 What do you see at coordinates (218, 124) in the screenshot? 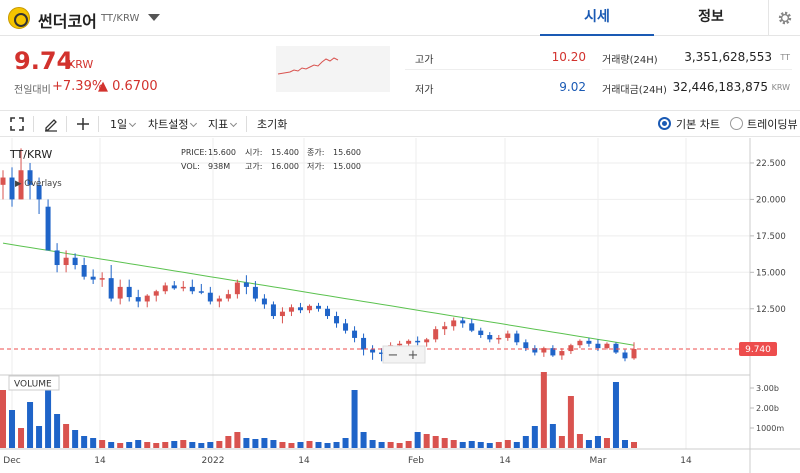
I see `indicators-label: 지표` at bounding box center [218, 124].